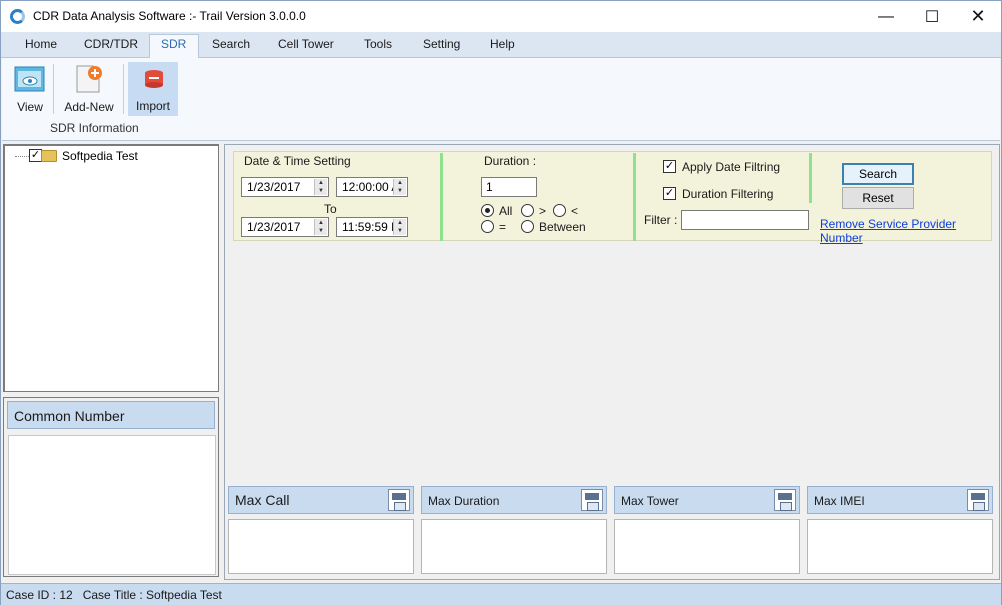 This screenshot has width=1002, height=605. What do you see at coordinates (274, 227) in the screenshot?
I see `to-date-value: 1/23/2017` at bounding box center [274, 227].